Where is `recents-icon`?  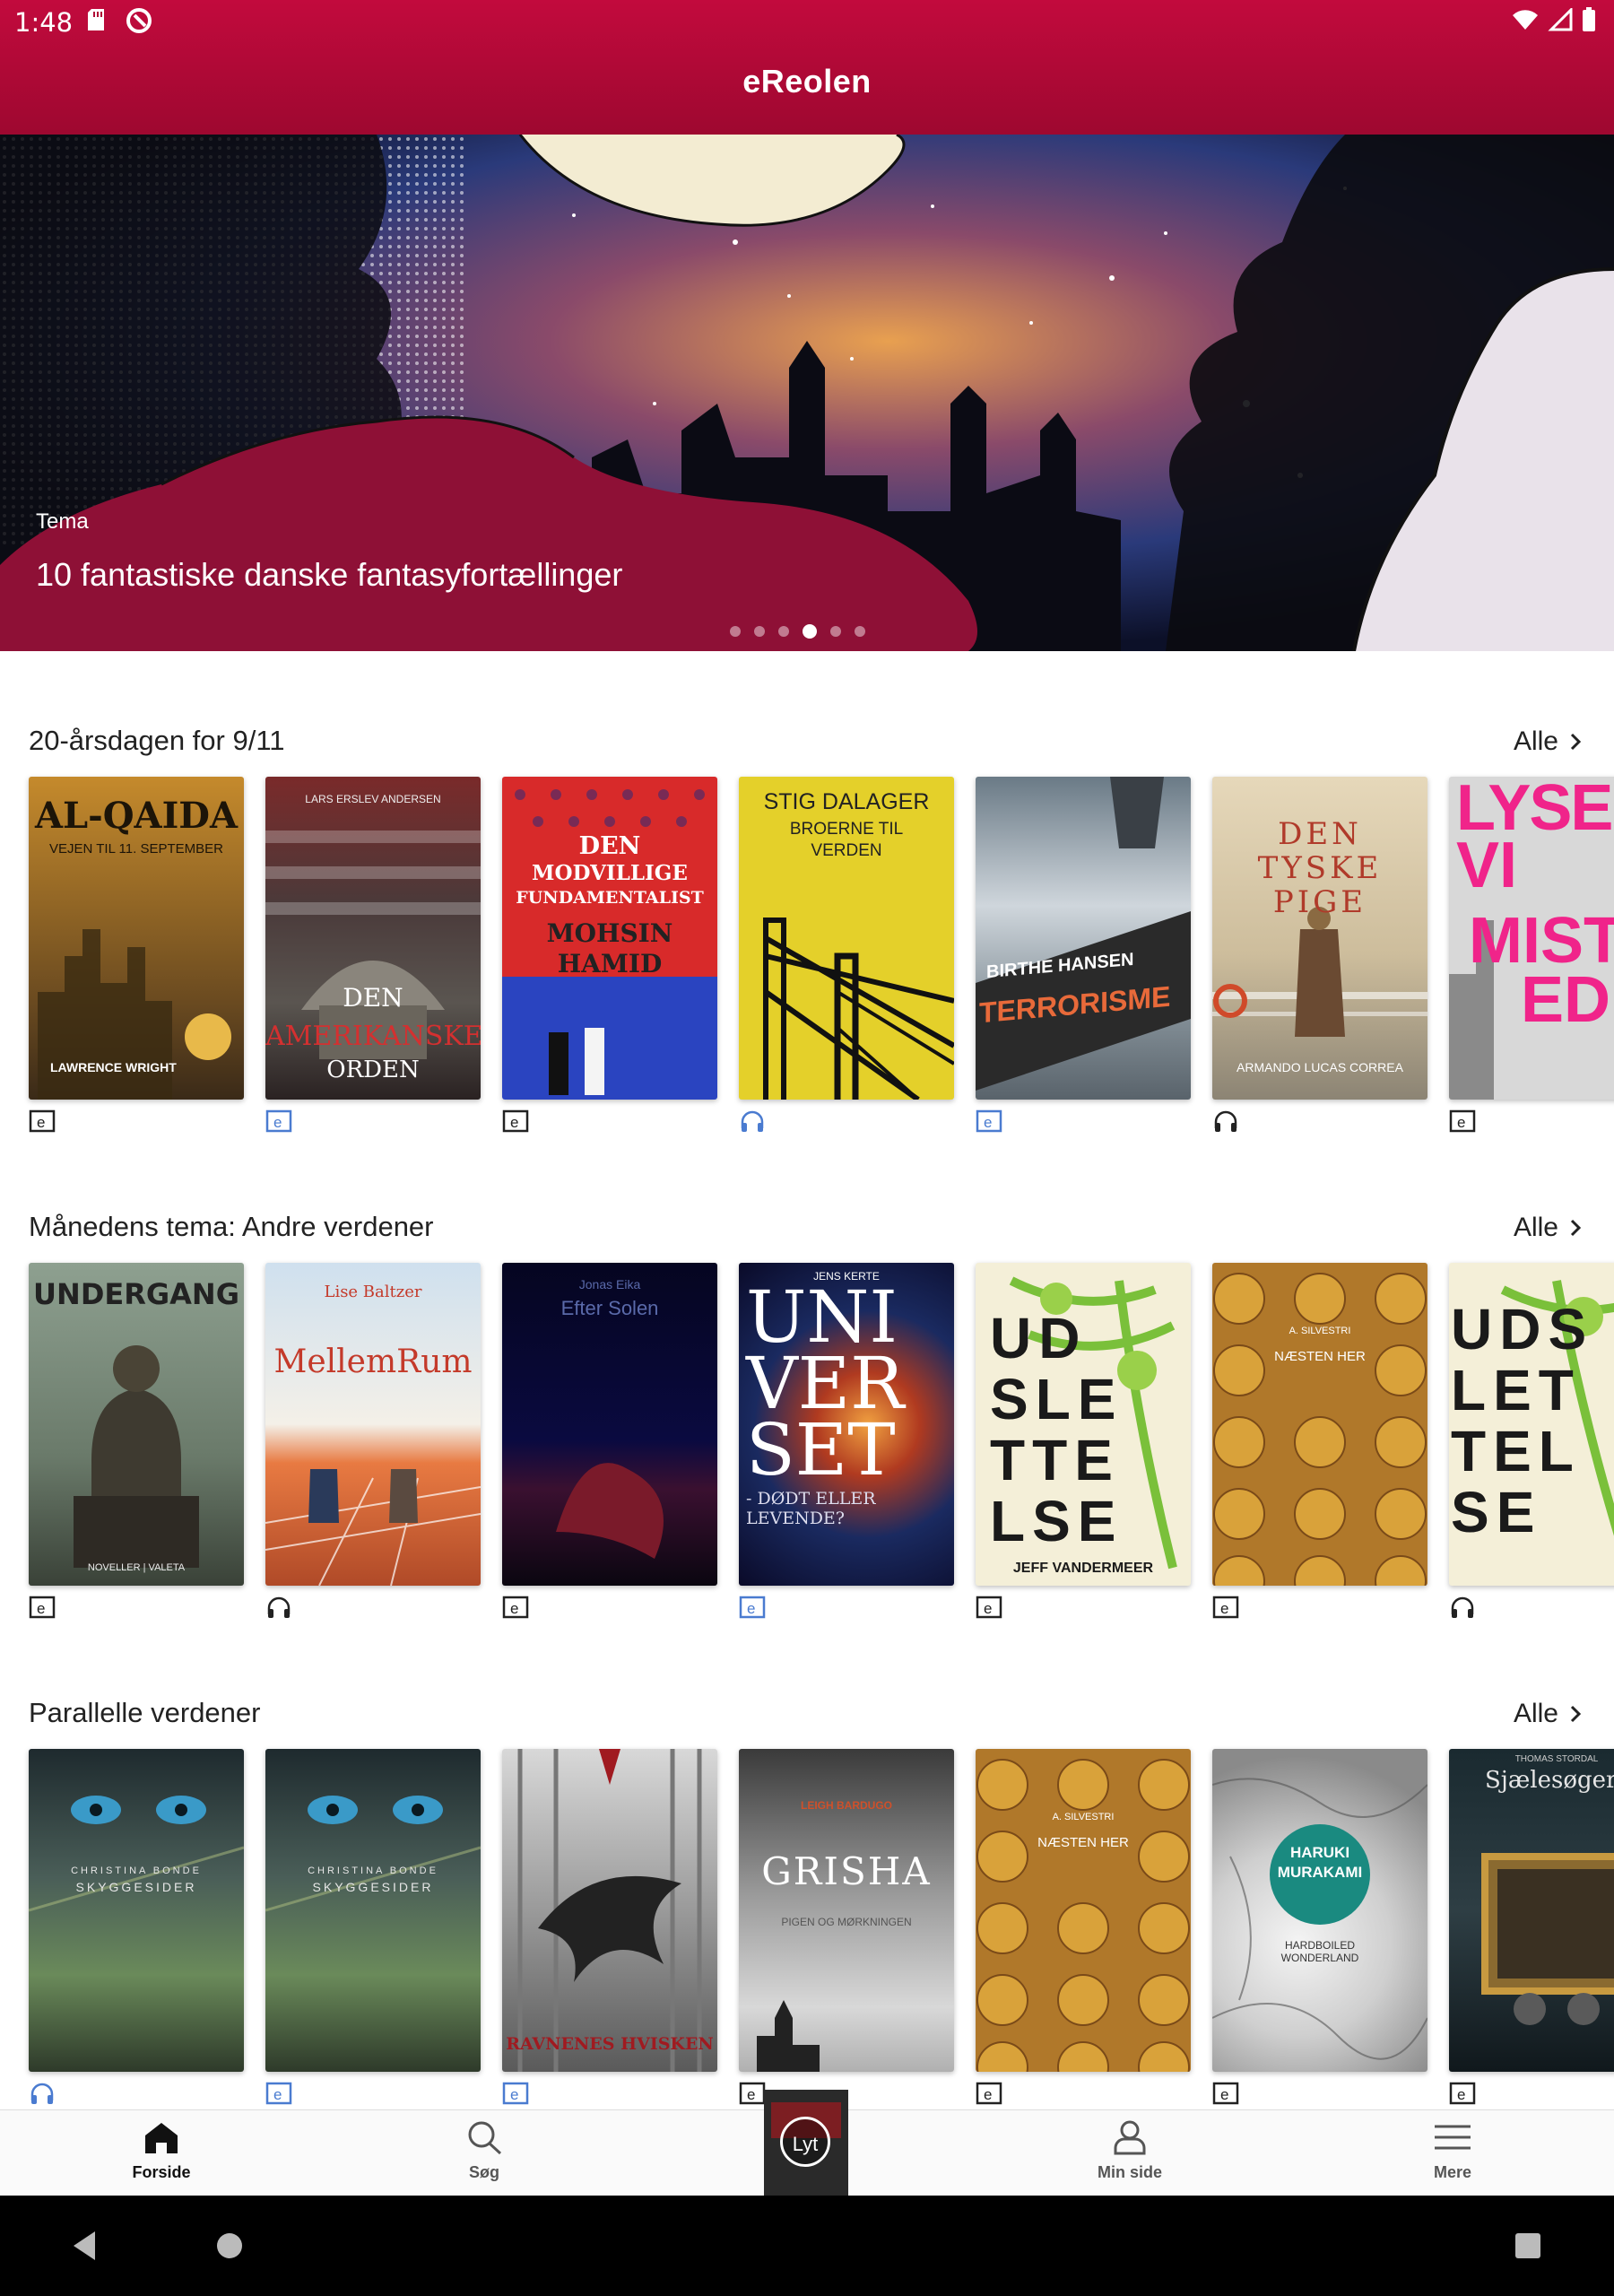 recents-icon is located at coordinates (1528, 2245).